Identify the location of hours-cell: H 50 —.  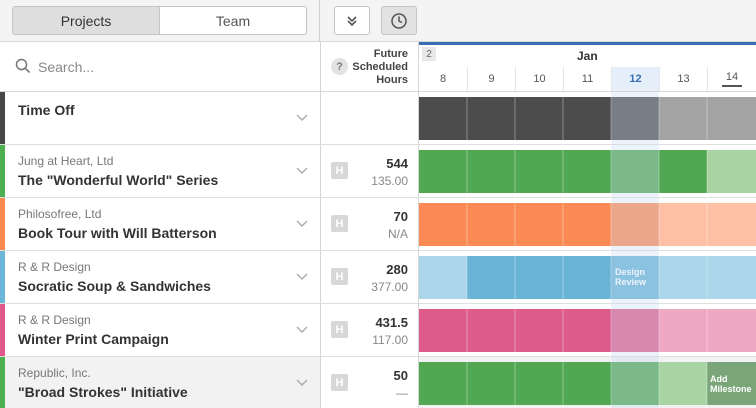
(369, 382).